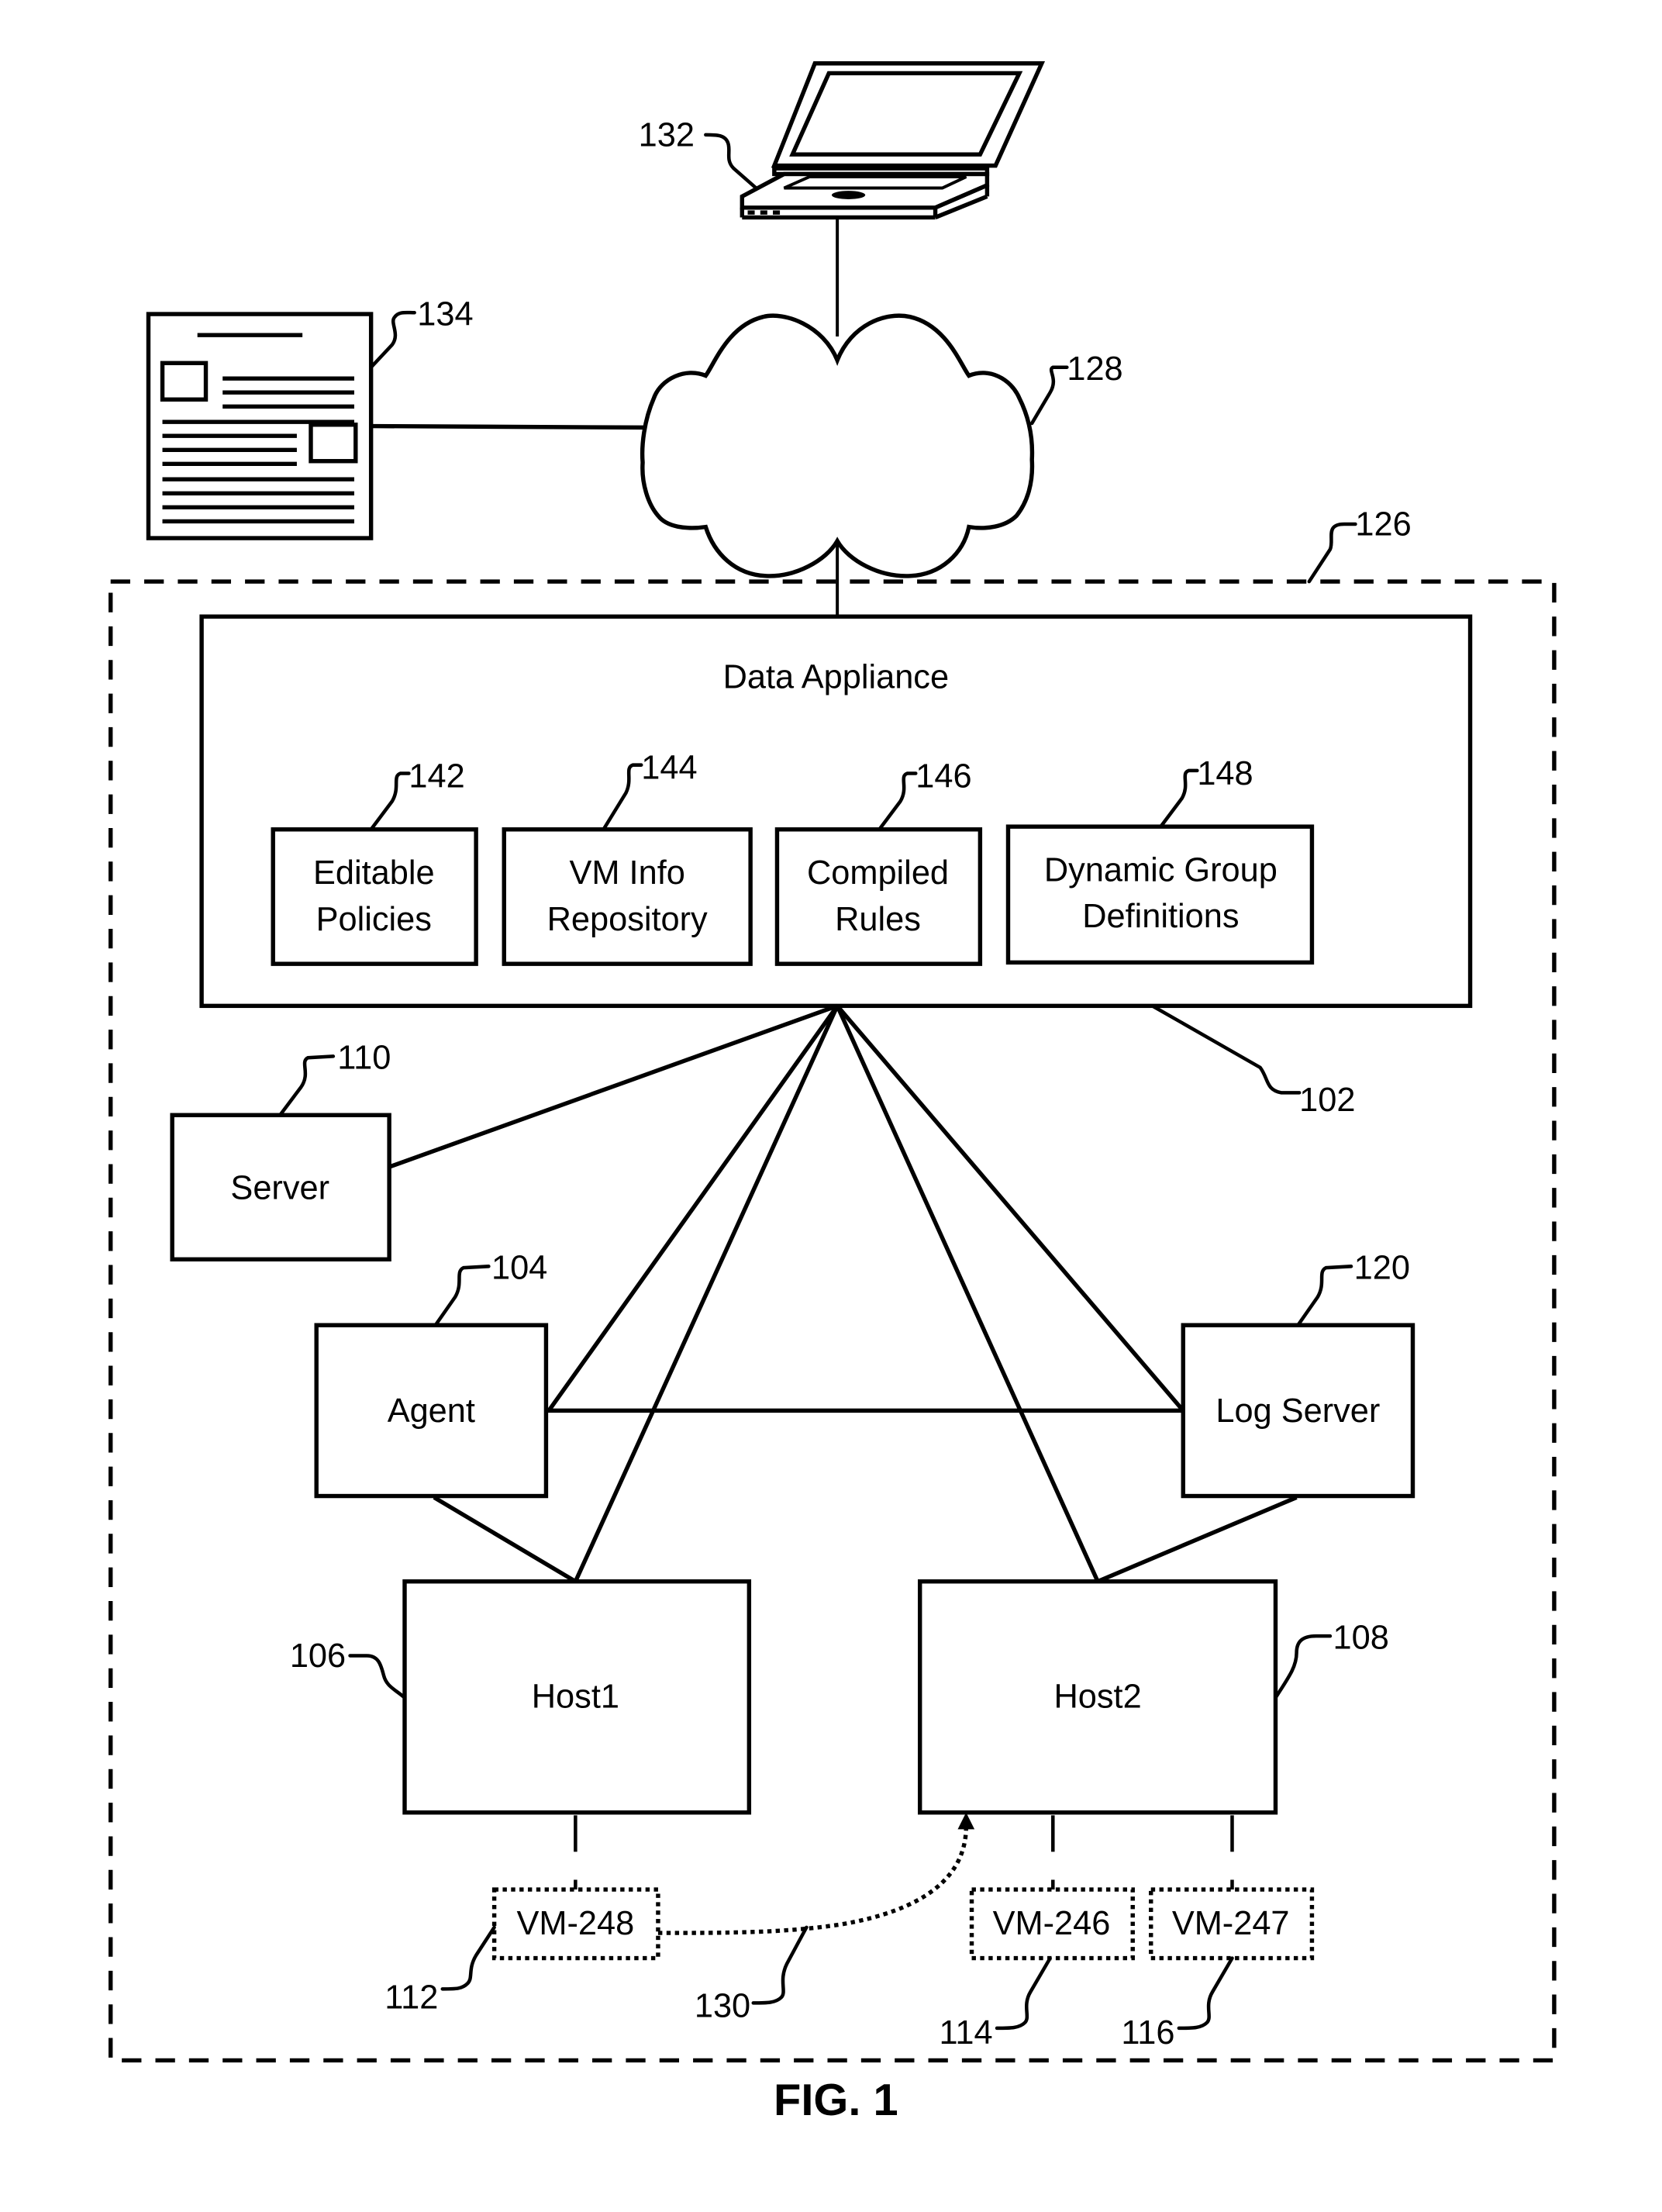 The image size is (1662, 2212). Describe the element at coordinates (878, 919) in the screenshot. I see `svg-text: Rules` at that location.